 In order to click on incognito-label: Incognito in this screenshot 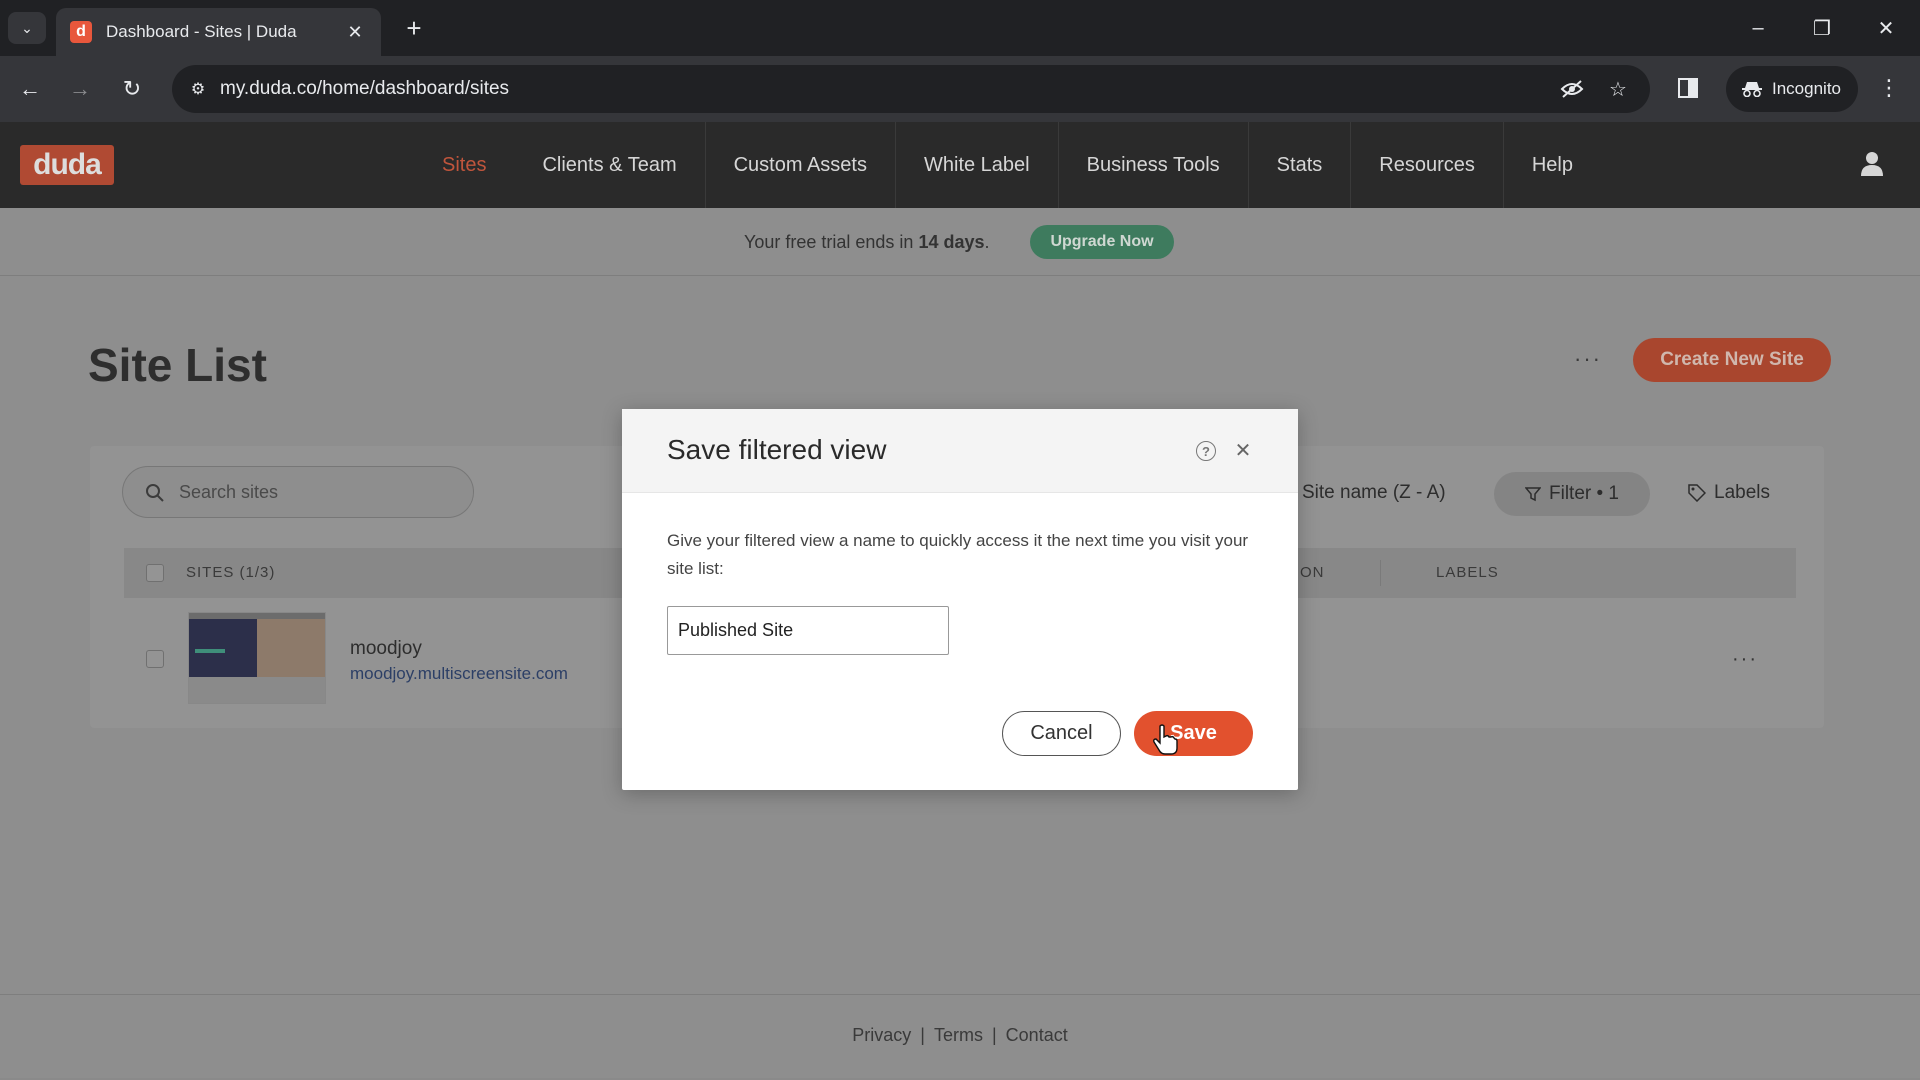, I will do `click(1806, 88)`.